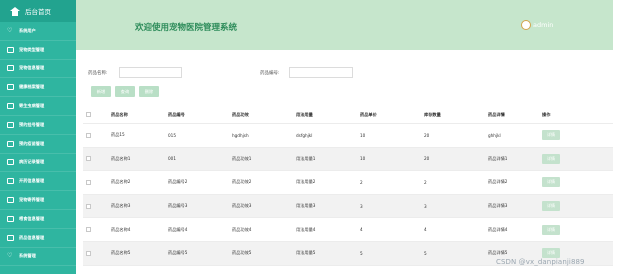 The height and width of the screenshot is (274, 623). Describe the element at coordinates (498, 182) in the screenshot. I see `table-cell: 药品详情2` at that location.